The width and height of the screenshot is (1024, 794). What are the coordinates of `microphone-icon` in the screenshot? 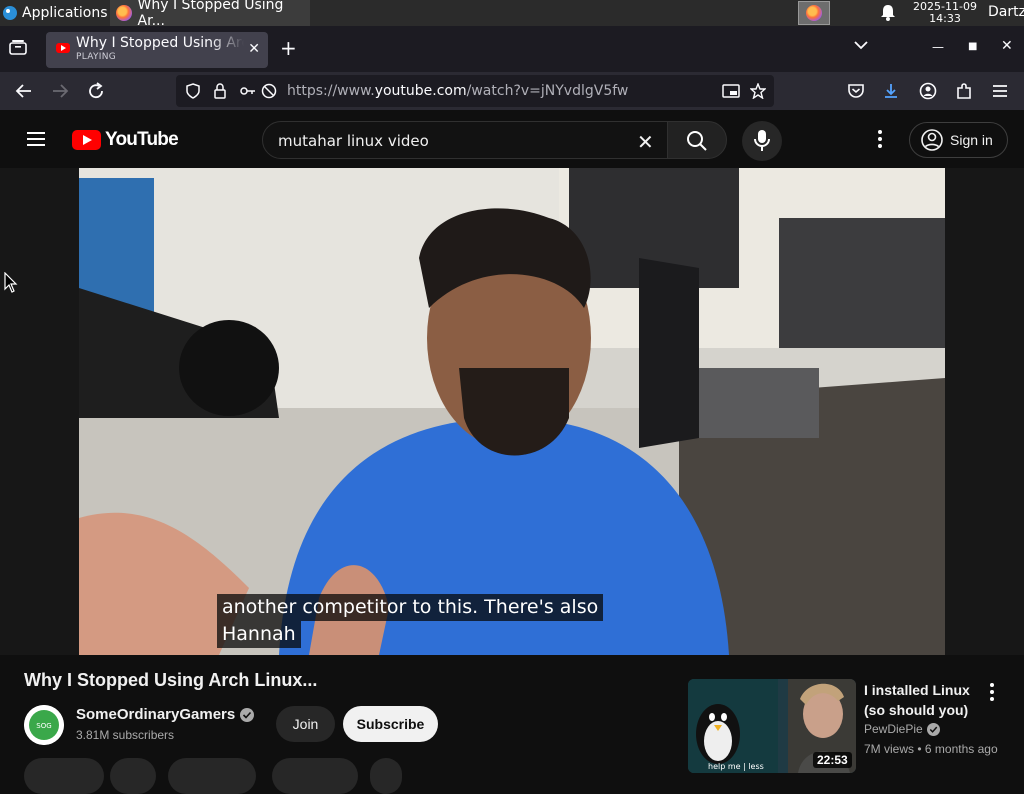 It's located at (762, 140).